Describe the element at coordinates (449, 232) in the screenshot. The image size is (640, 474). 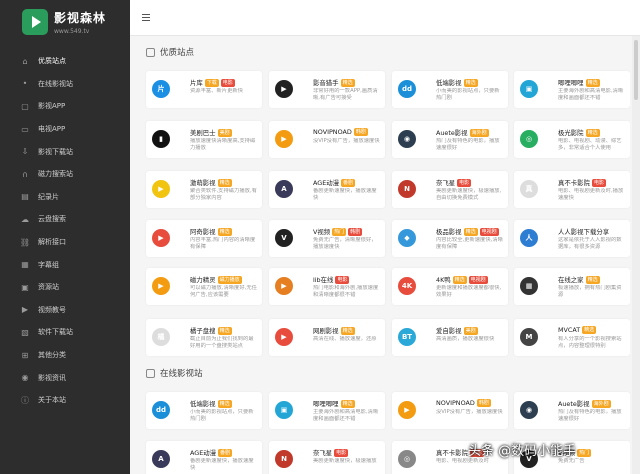
I see `site-name: 极品影视` at that location.